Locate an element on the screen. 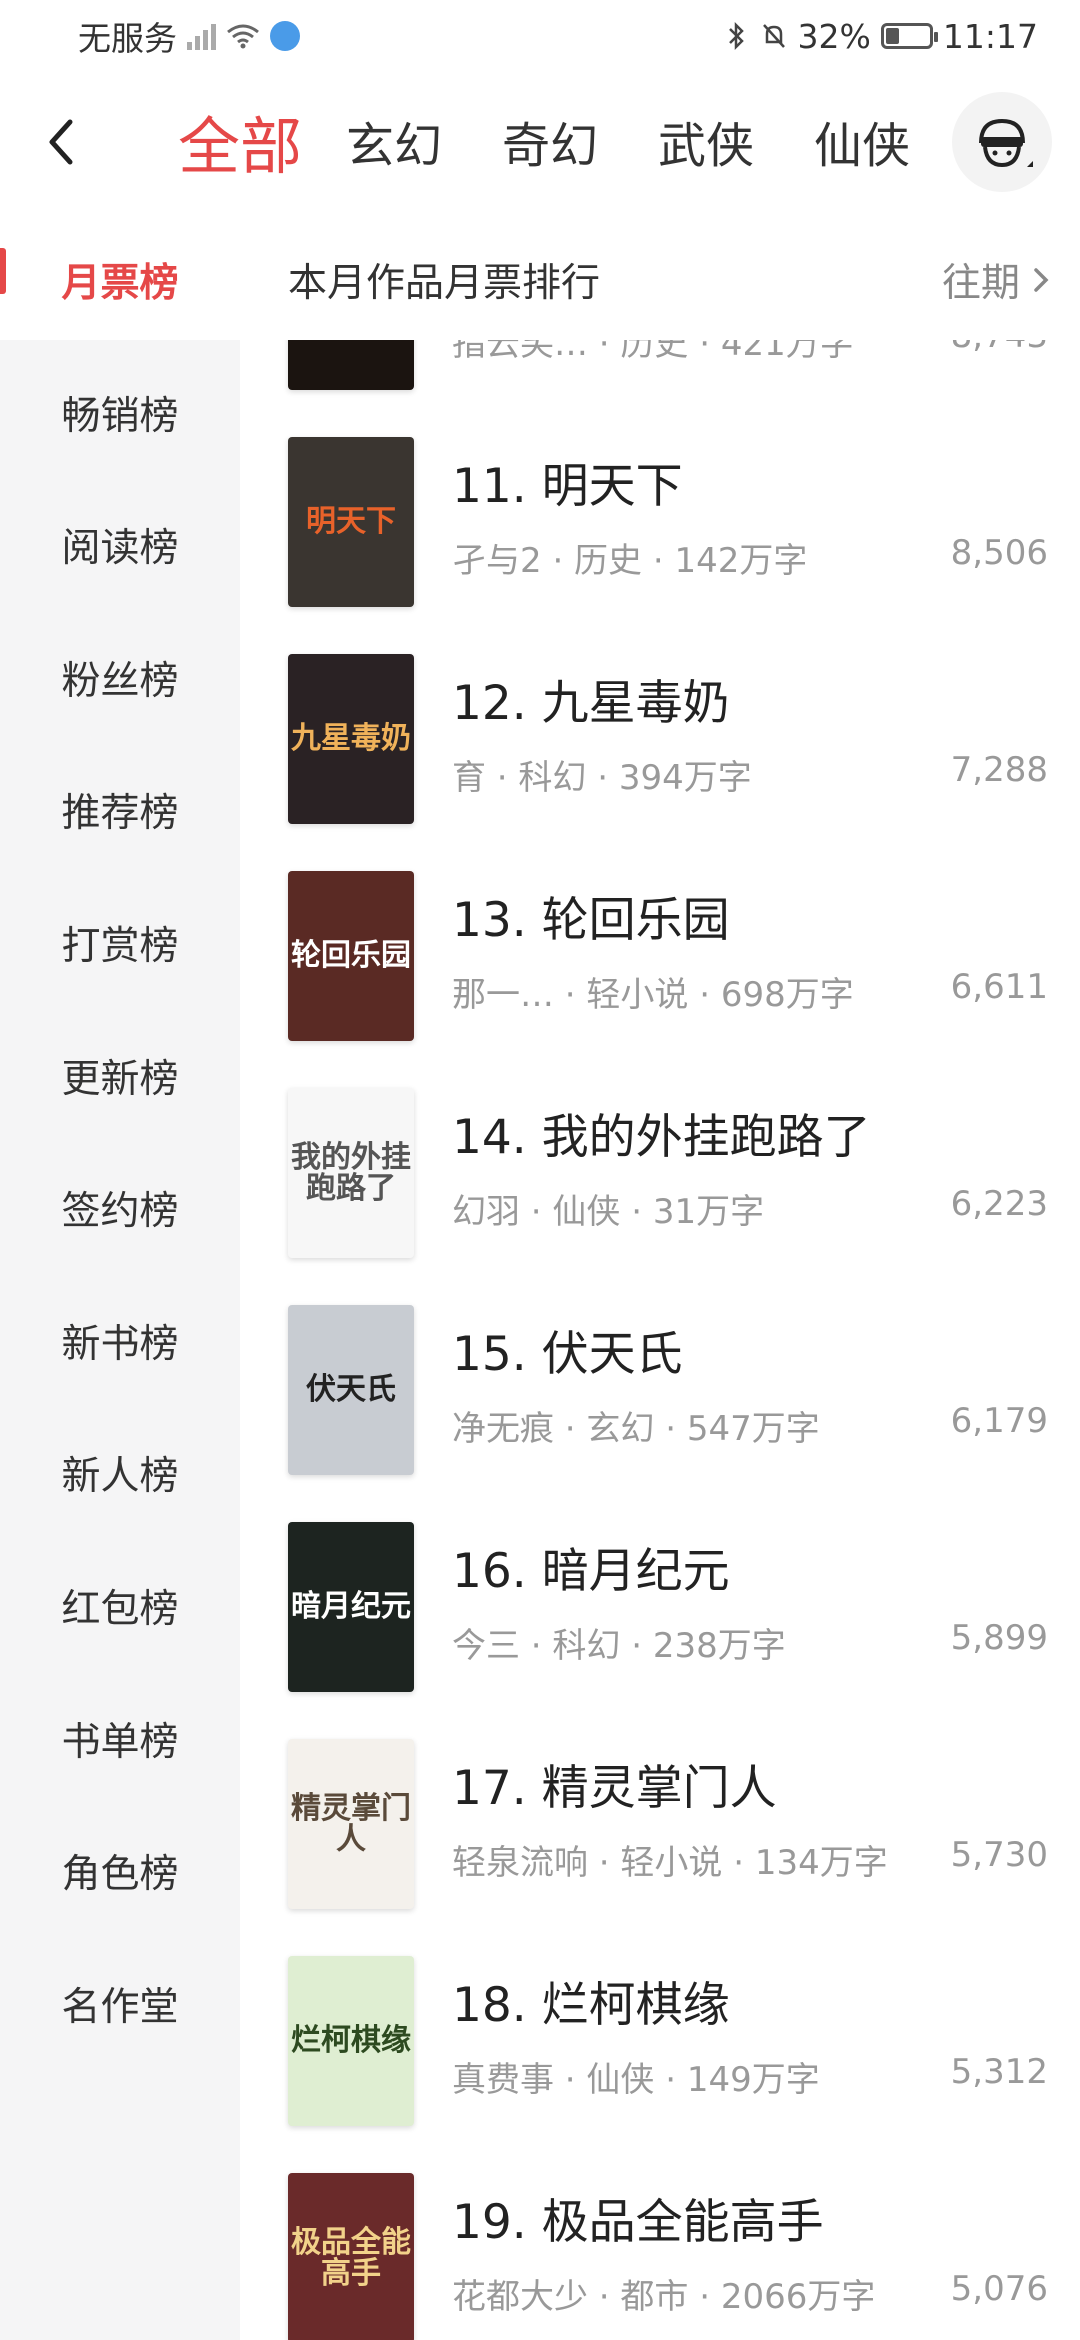 This screenshot has height=2340, width=1080. book-title: 18. 烂柯棋缘 is located at coordinates (591, 2005).